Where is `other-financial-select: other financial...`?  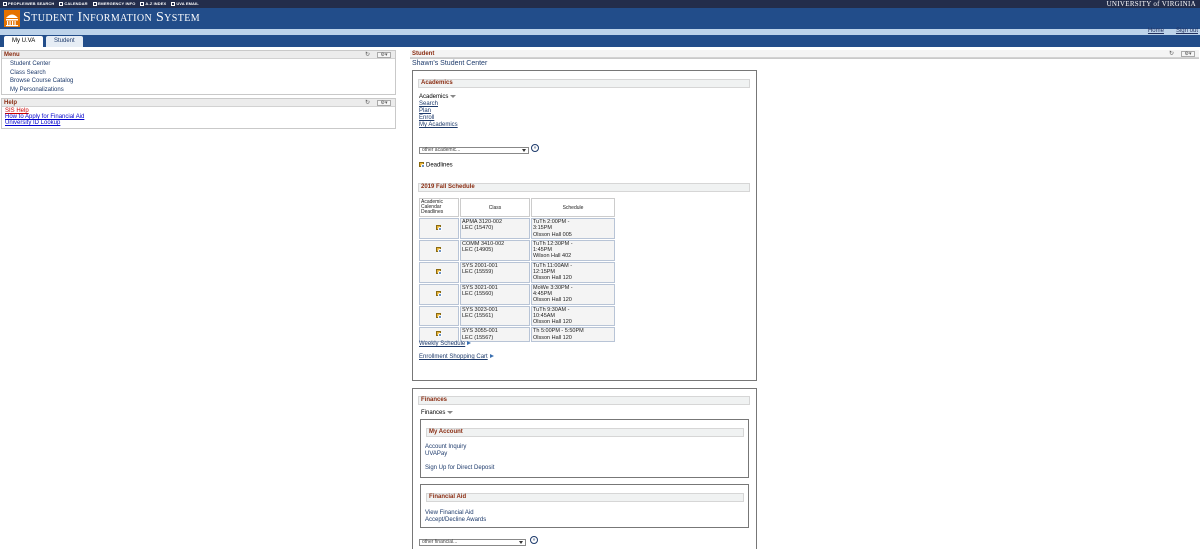 other-financial-select: other financial... is located at coordinates (472, 542).